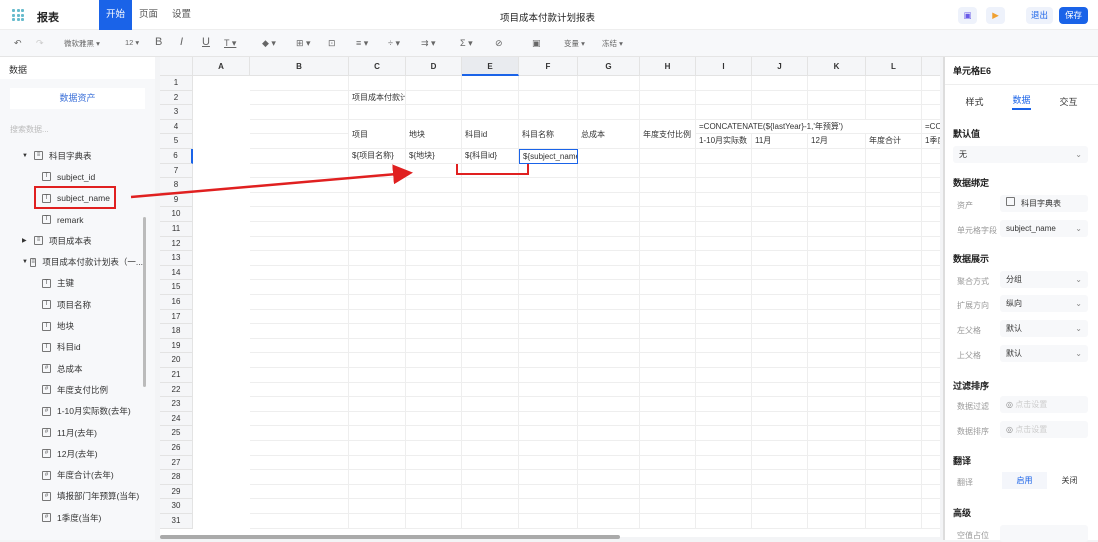  What do you see at coordinates (548, 156) in the screenshot?
I see `cell-E6: ${subject_name}` at bounding box center [548, 156].